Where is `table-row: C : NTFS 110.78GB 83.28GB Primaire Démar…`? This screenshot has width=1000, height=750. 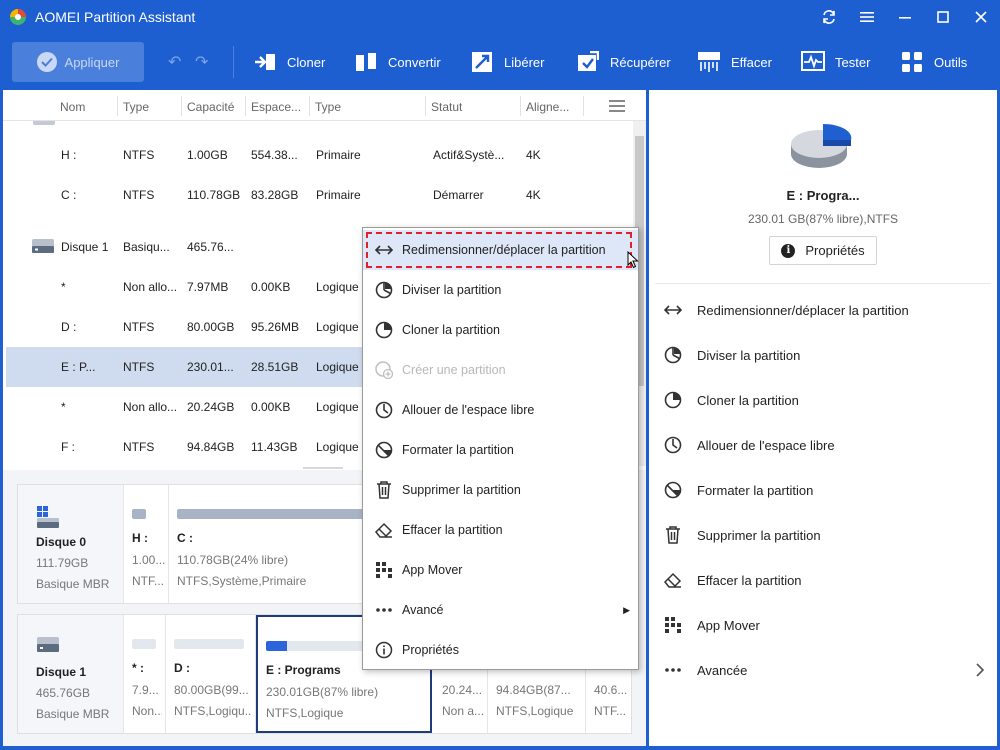
table-row: C : NTFS 110.78GB 83.28GB Primaire Démar… is located at coordinates (318, 195).